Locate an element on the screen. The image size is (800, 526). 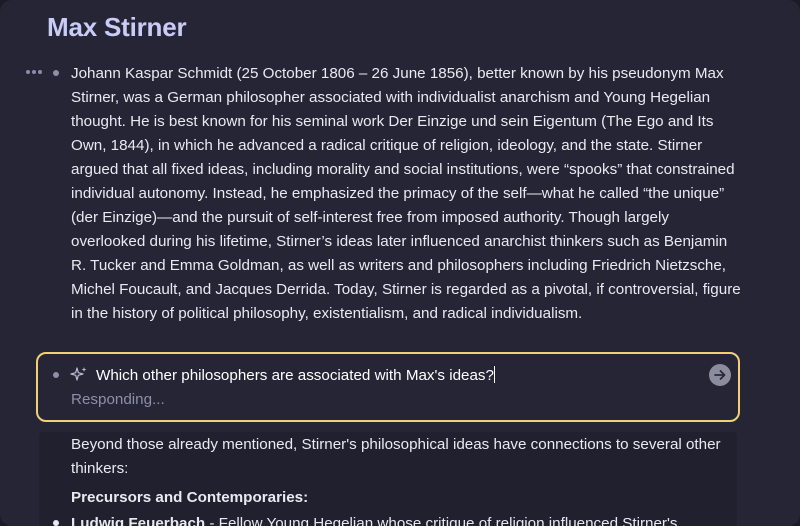
text-caret is located at coordinates (494, 374).